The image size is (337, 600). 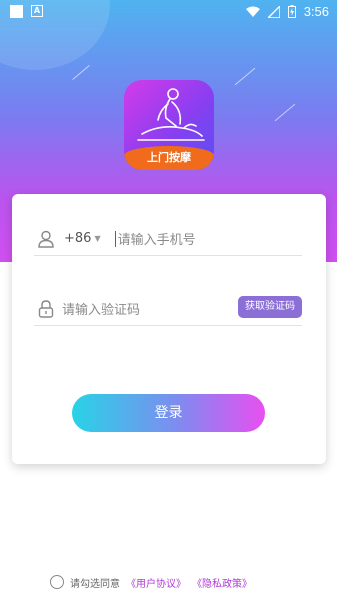 I want to click on phone-row: +86 ▼ 请输入手机号, so click(x=168, y=239).